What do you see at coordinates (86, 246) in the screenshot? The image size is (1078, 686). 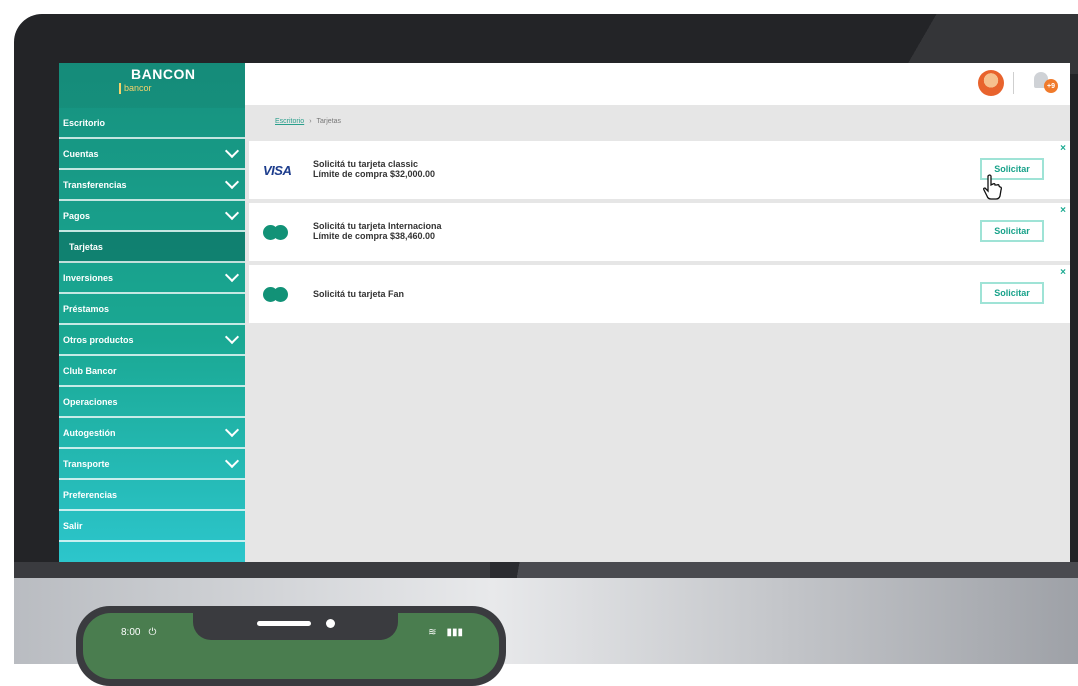 I see `sidebar-item-label: Tarjetas` at bounding box center [86, 246].